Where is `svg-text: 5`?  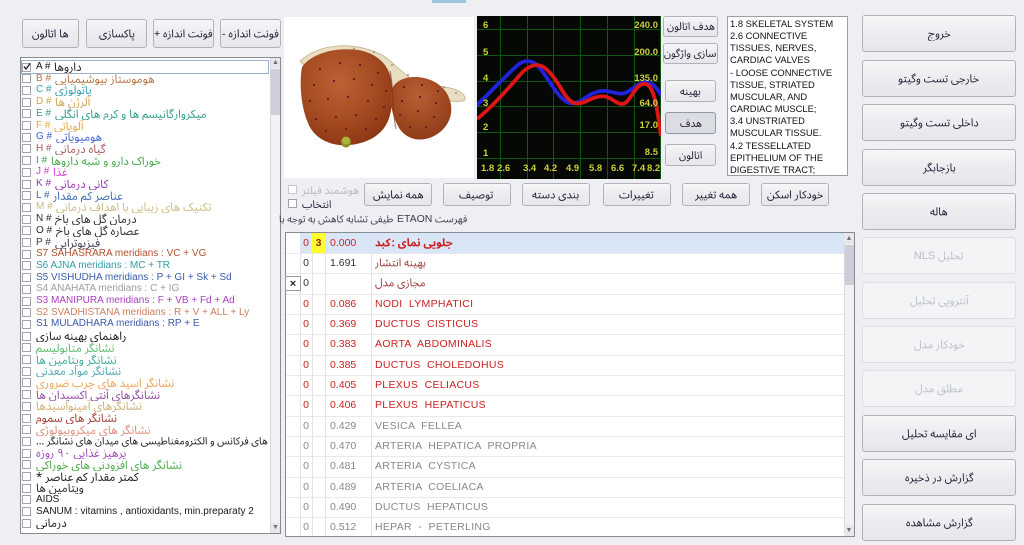
svg-text: 5 is located at coordinates (486, 52).